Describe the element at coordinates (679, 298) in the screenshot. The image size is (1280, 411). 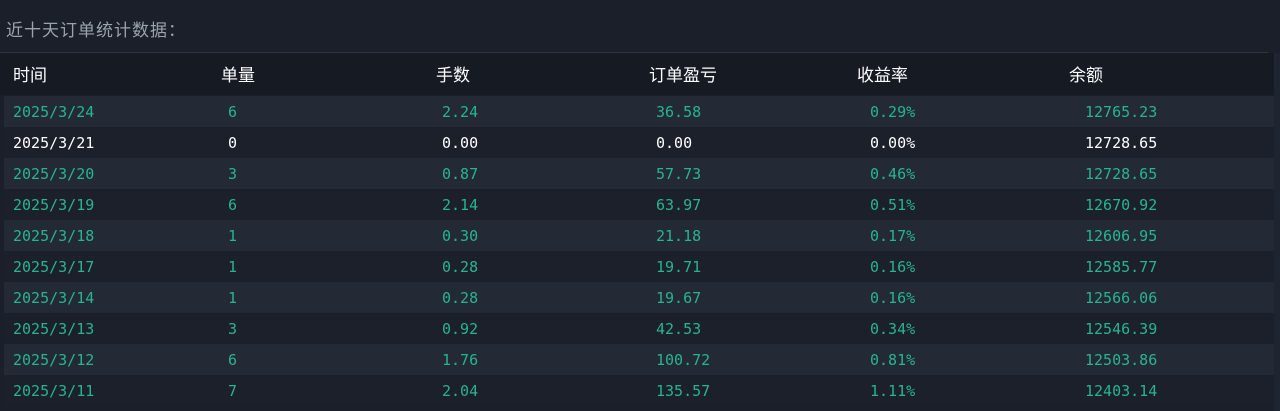
I see `pnl-cell: 19.67` at that location.